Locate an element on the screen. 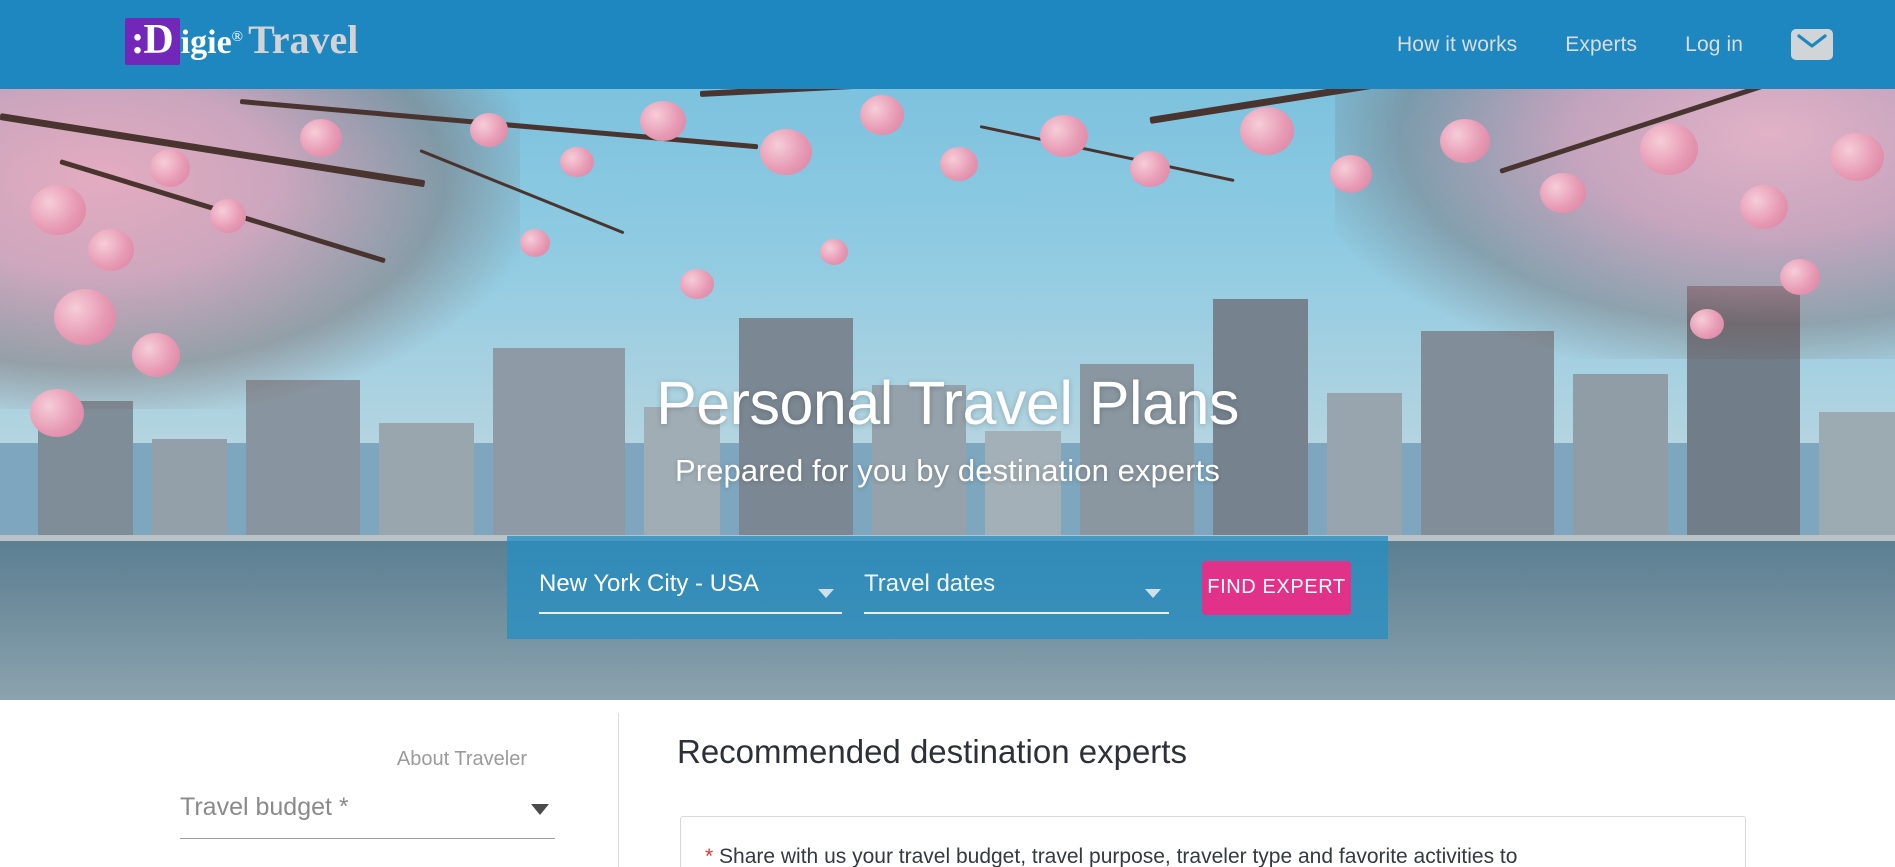  column-divider is located at coordinates (618, 790).